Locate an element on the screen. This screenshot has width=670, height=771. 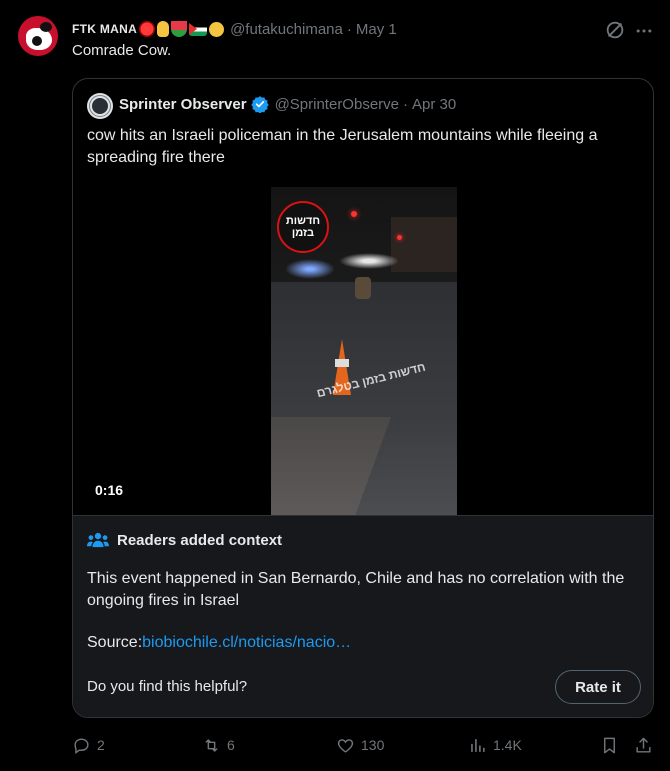
view-count: 1.4K is located at coordinates (507, 745).